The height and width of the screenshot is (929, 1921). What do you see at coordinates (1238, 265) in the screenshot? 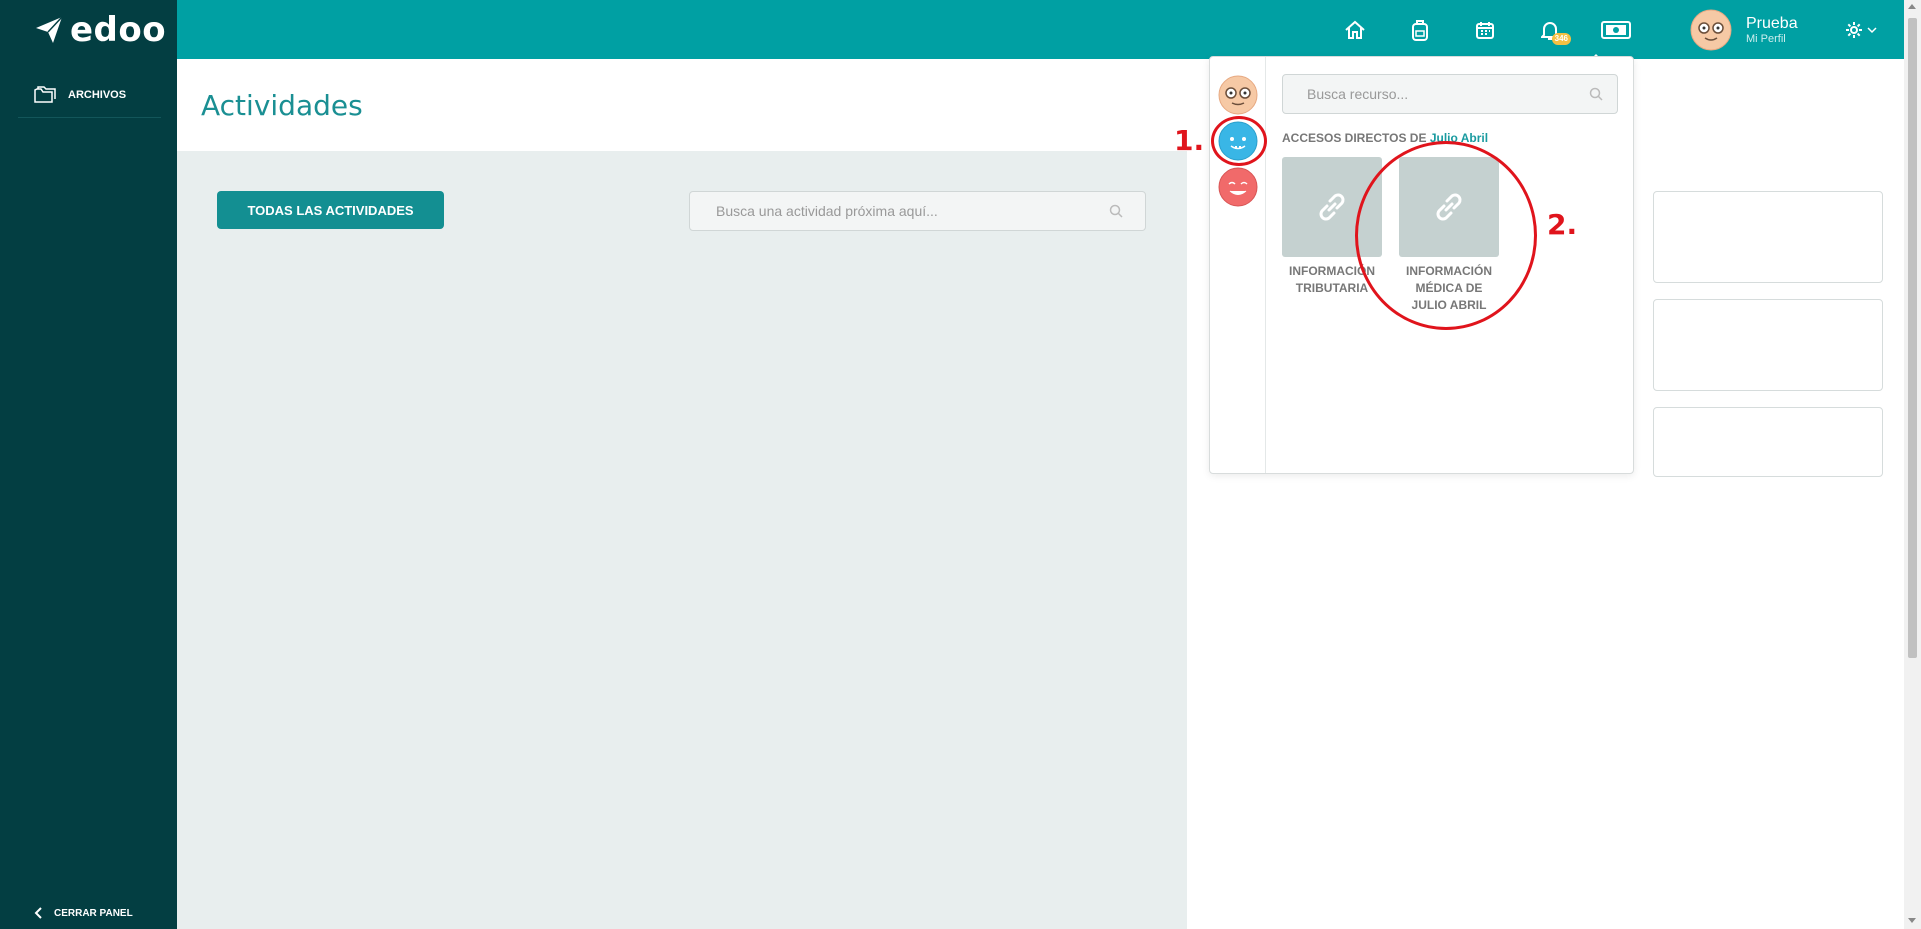
I see `student-selector` at bounding box center [1238, 265].